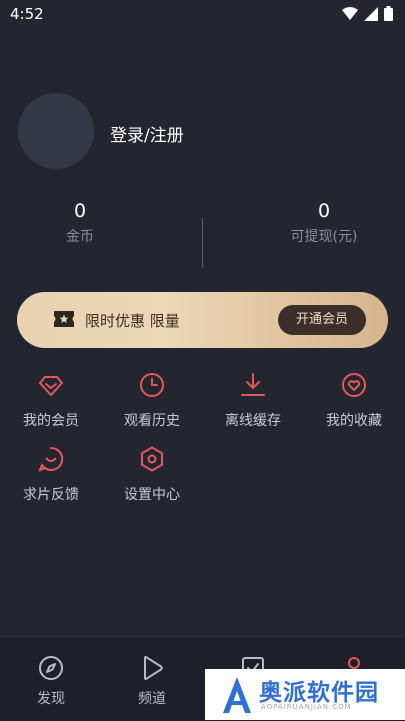  What do you see at coordinates (51, 475) in the screenshot?
I see `menu-item-request-feedback: 求片反馈` at bounding box center [51, 475].